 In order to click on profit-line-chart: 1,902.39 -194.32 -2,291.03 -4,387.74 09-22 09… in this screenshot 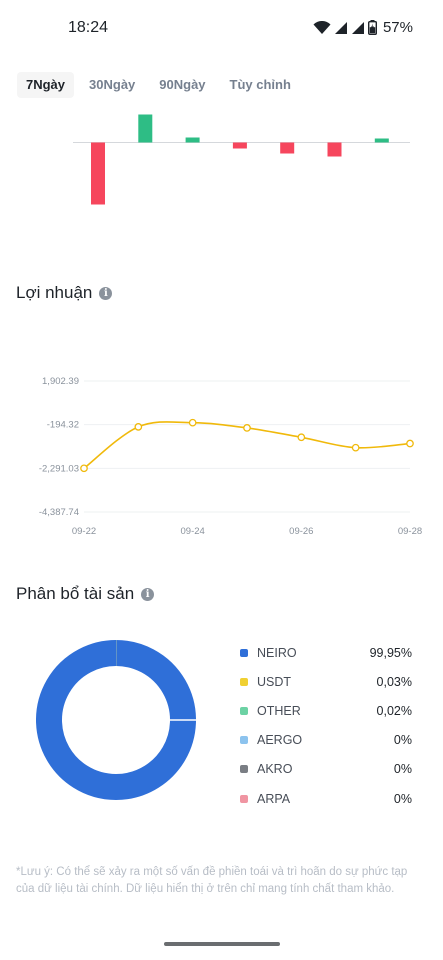, I will do `click(230, 456)`.